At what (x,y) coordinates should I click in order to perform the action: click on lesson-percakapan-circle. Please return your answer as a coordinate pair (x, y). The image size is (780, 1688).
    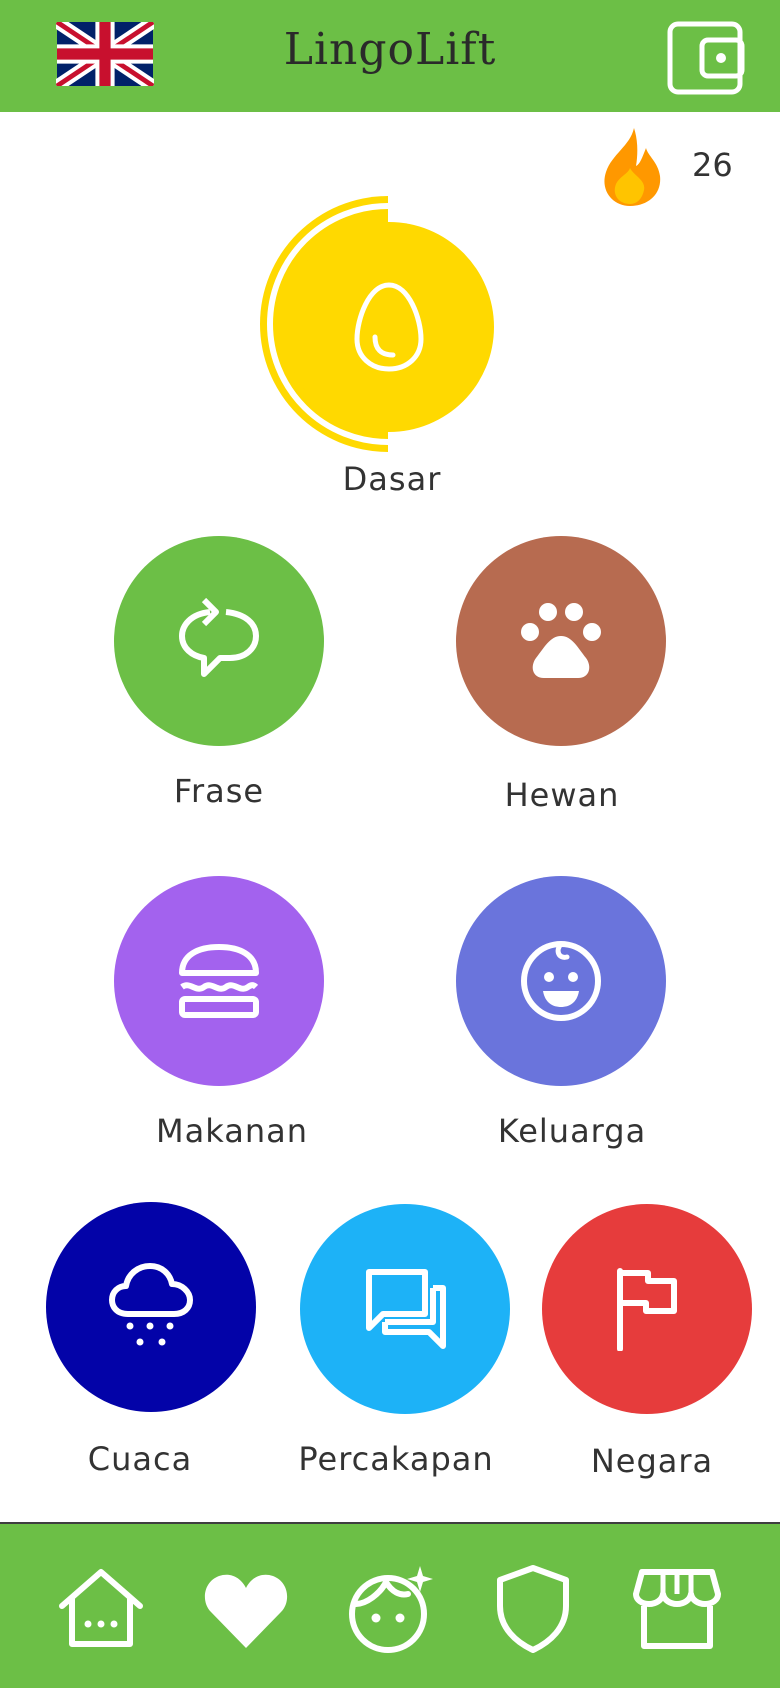
    Looking at the image, I should click on (405, 1309).